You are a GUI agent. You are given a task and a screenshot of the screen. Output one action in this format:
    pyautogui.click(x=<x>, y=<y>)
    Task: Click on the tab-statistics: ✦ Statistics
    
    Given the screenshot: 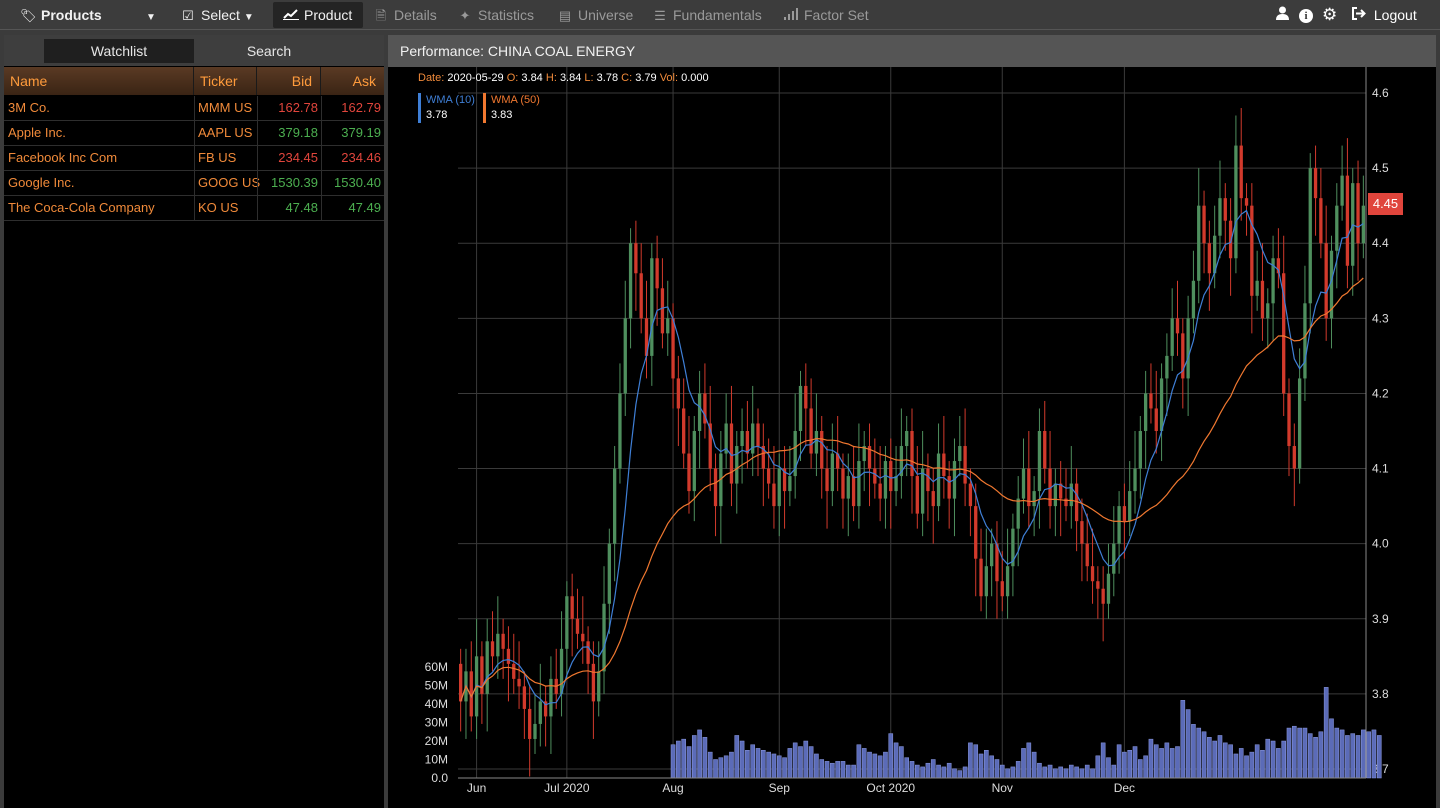 What is the action you would take?
    pyautogui.click(x=495, y=15)
    